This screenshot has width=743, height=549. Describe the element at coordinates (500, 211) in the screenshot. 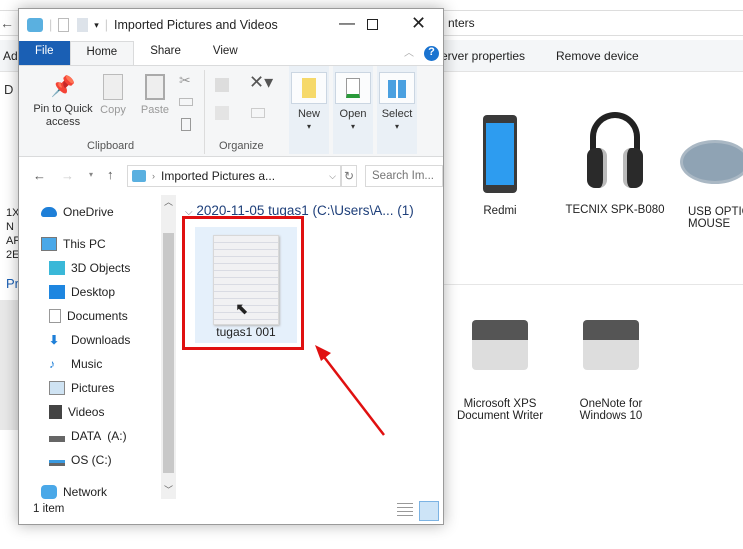

I see `device-label: Redmi` at that location.